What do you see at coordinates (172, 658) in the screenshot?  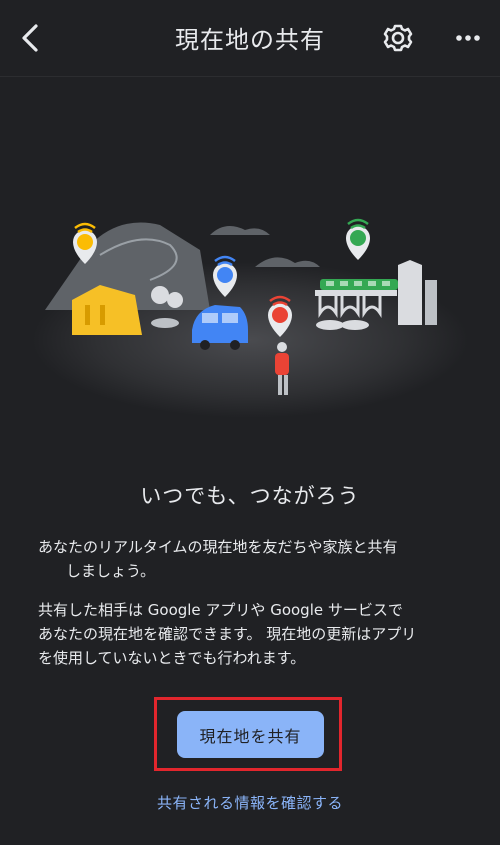 I see `description-2-line-3: を使用していないときでも行われます。` at bounding box center [172, 658].